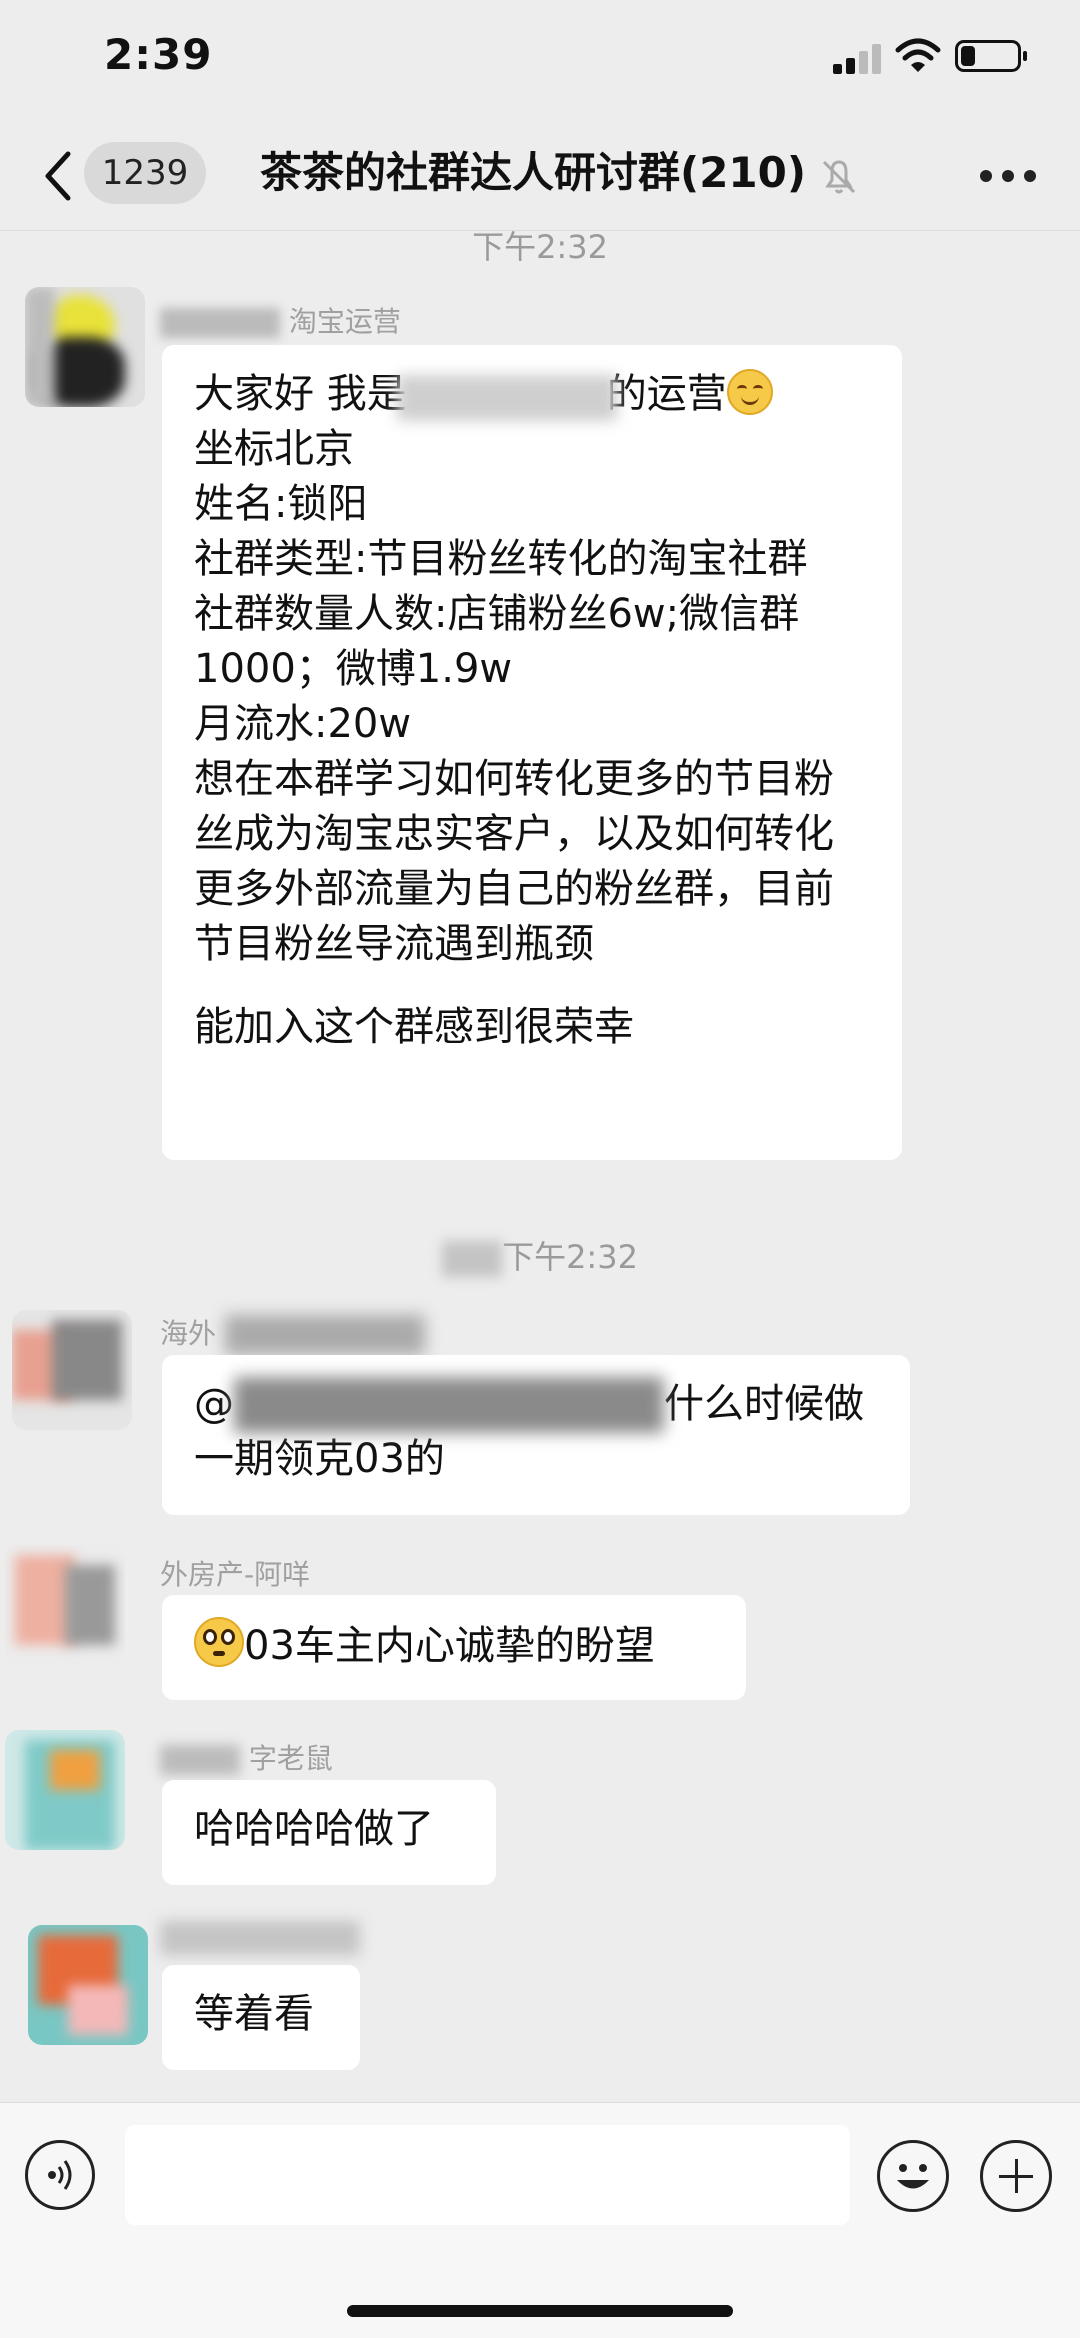  Describe the element at coordinates (487, 2175) in the screenshot. I see `message-input` at that location.